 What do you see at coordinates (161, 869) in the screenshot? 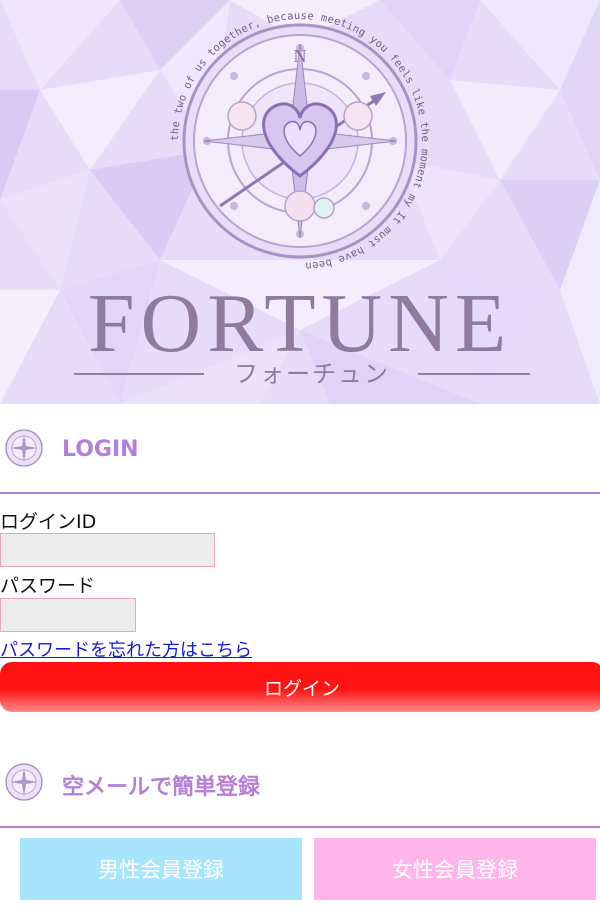
I see `male-register-button: 男性会員登録` at bounding box center [161, 869].